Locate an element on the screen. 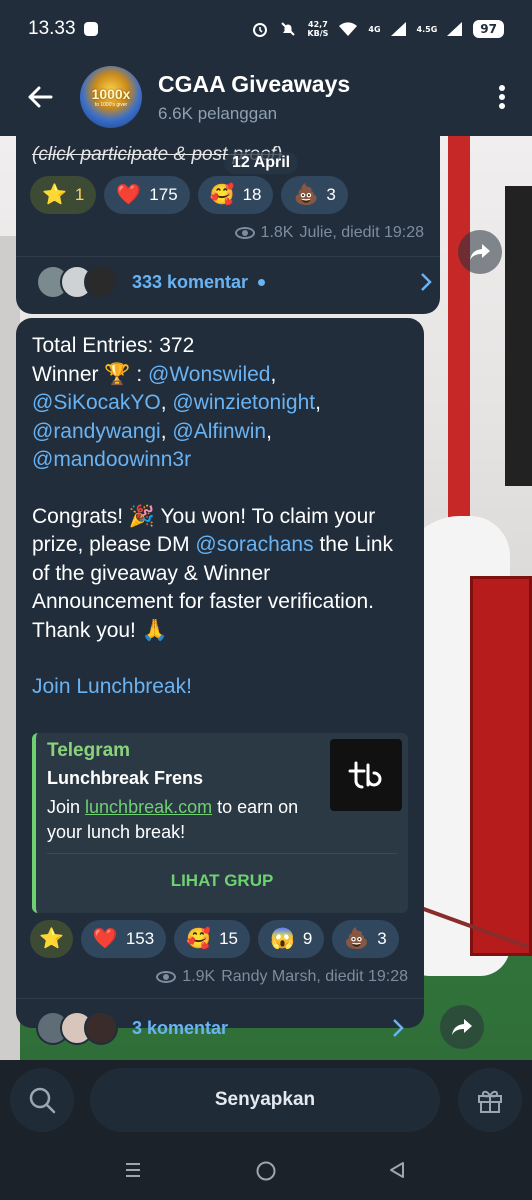 Image resolution: width=532 pixels, height=1200 pixels. reaction-heart: ❤️ 175 is located at coordinates (147, 195).